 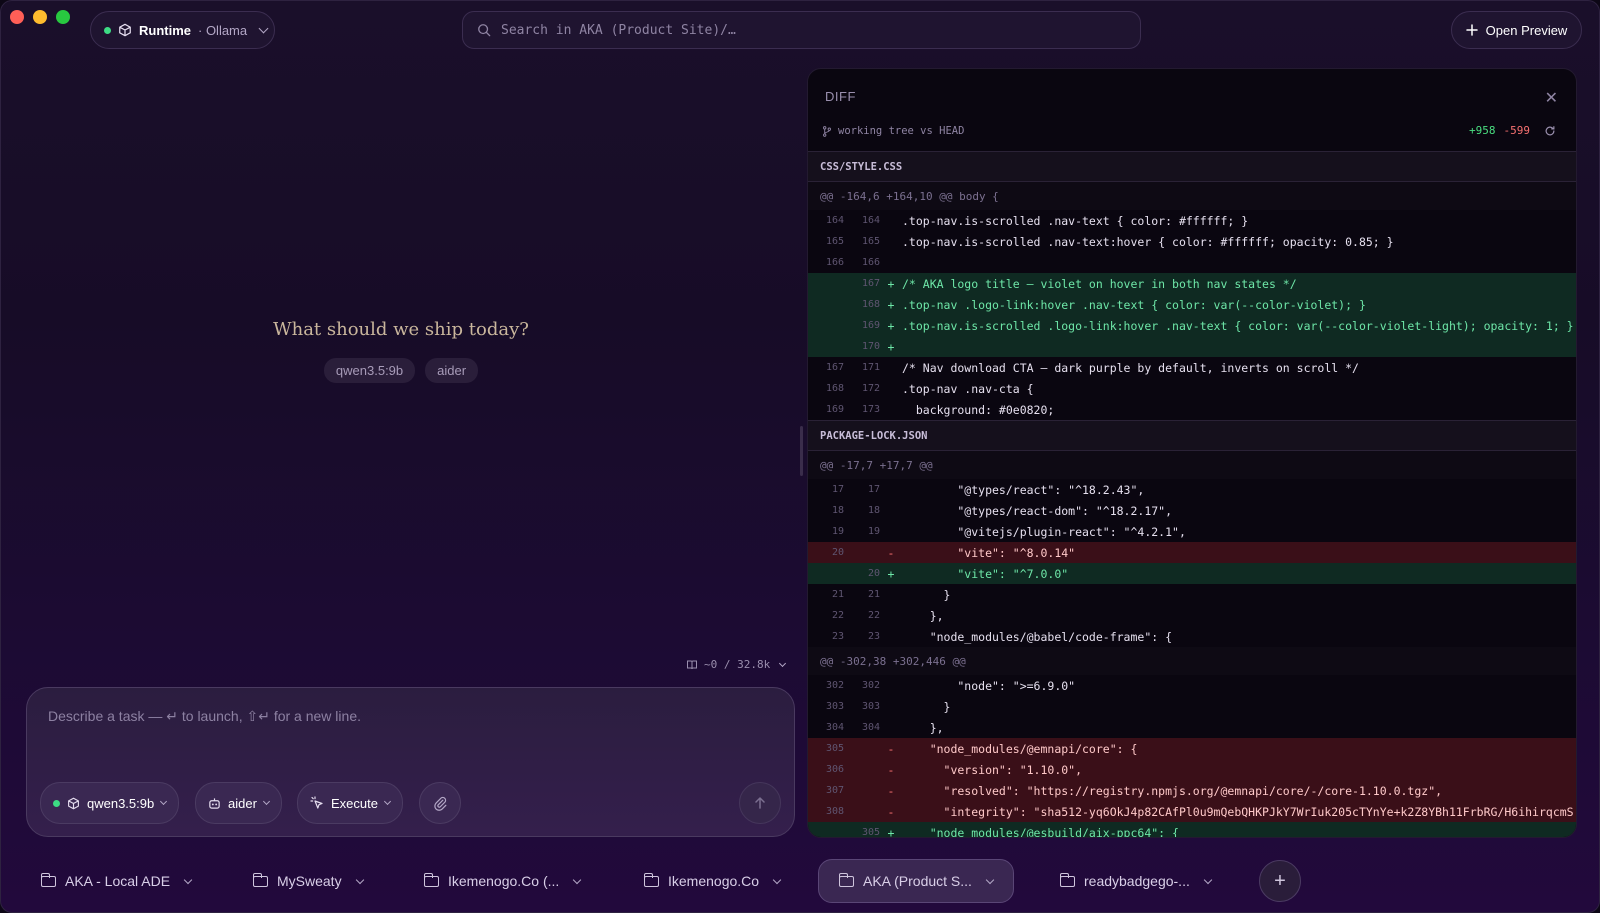 What do you see at coordinates (1192, 435) in the screenshot?
I see `diff-file-header: PACKAGE-LOCK.JSON` at bounding box center [1192, 435].